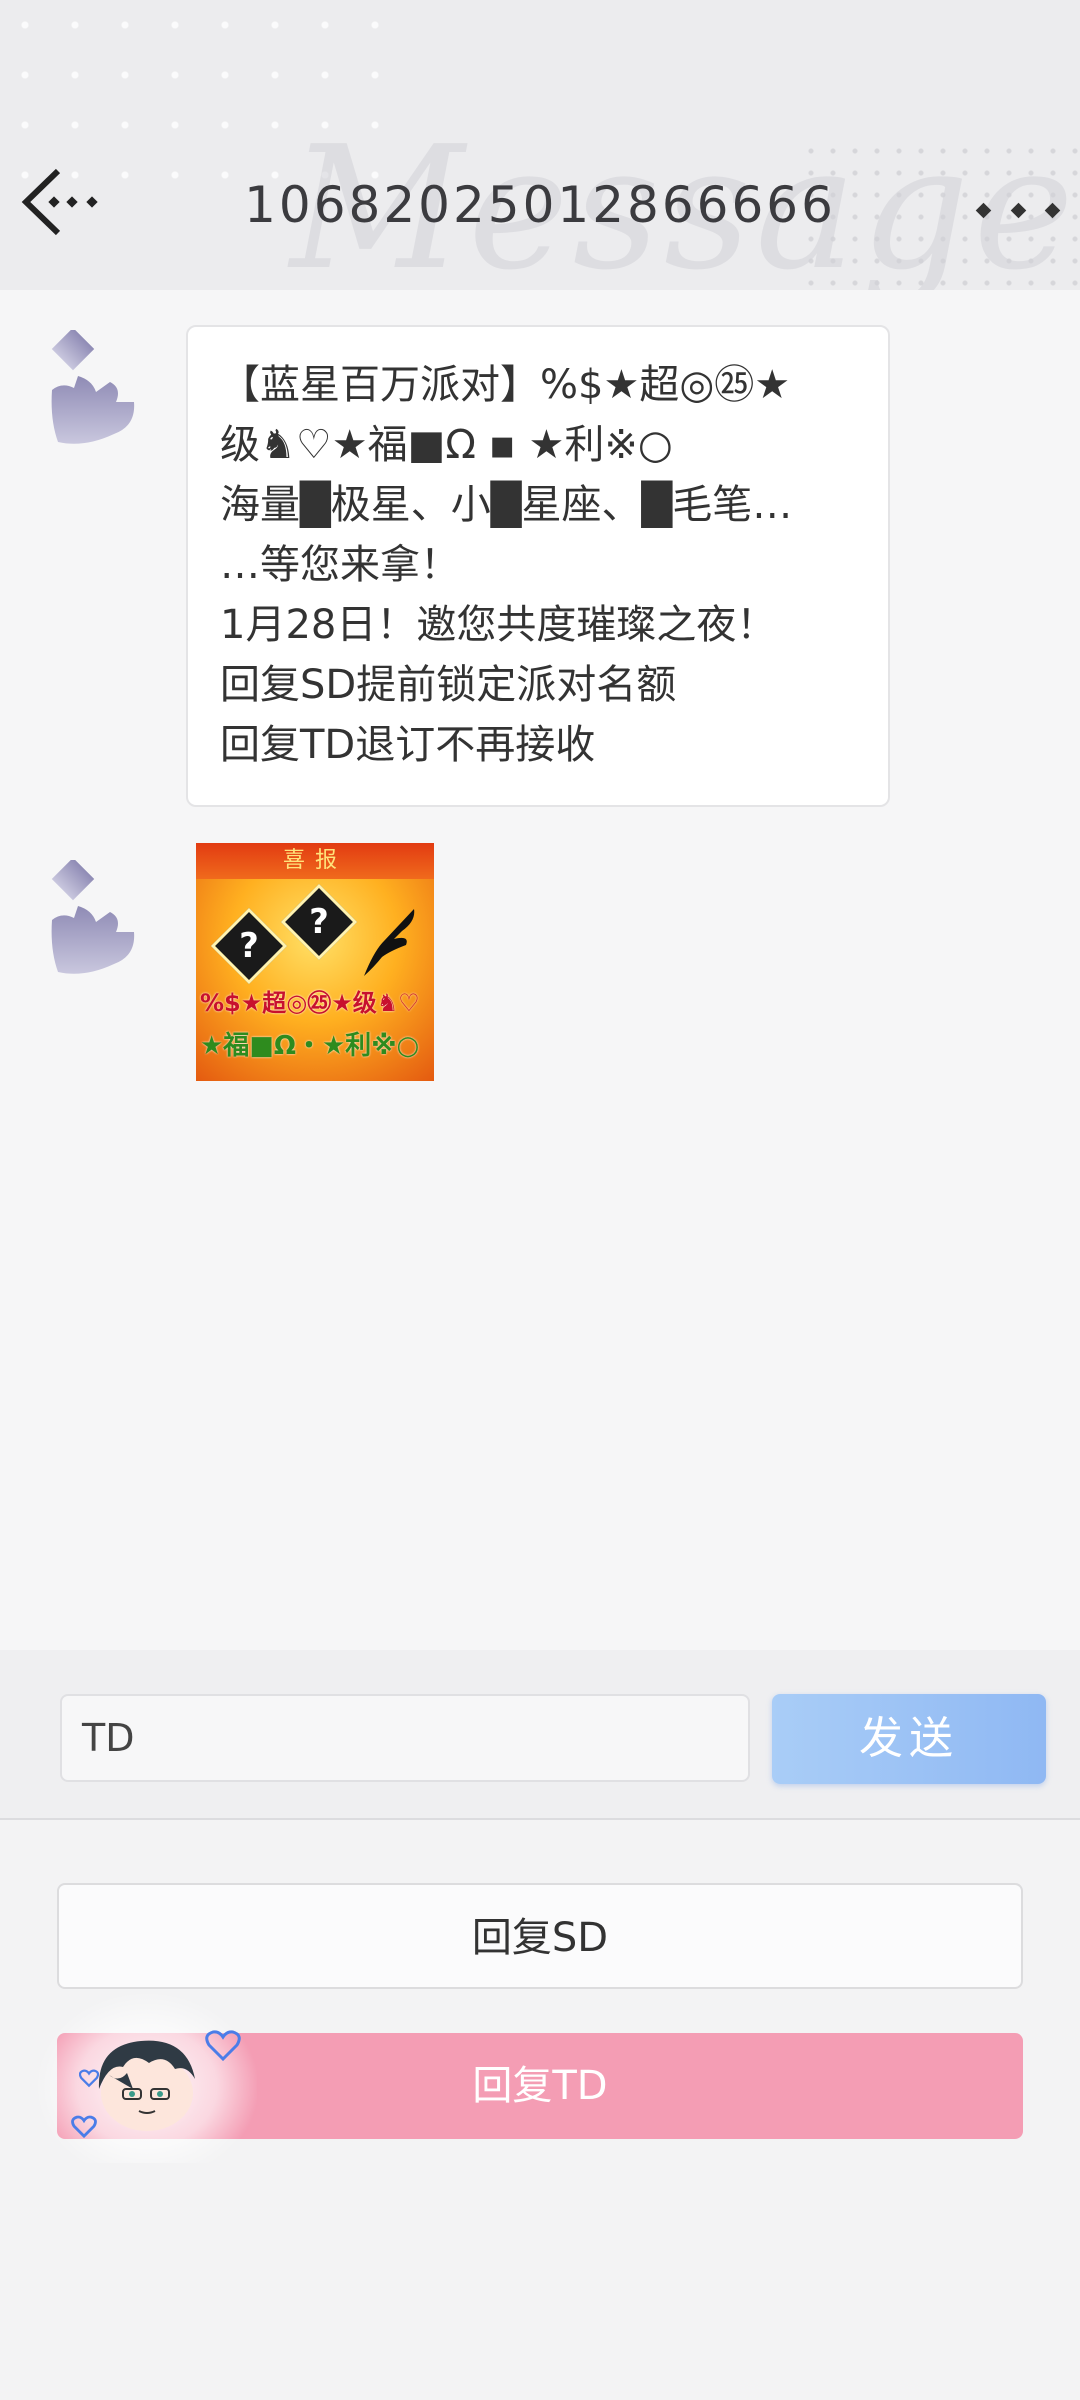  What do you see at coordinates (310, 1003) in the screenshot?
I see `image-text-line: %$★超◎㉕★级♞♡` at bounding box center [310, 1003].